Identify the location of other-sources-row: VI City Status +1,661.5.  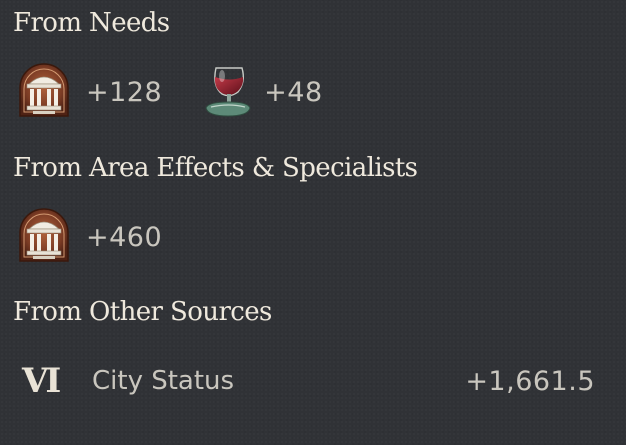
(313, 381).